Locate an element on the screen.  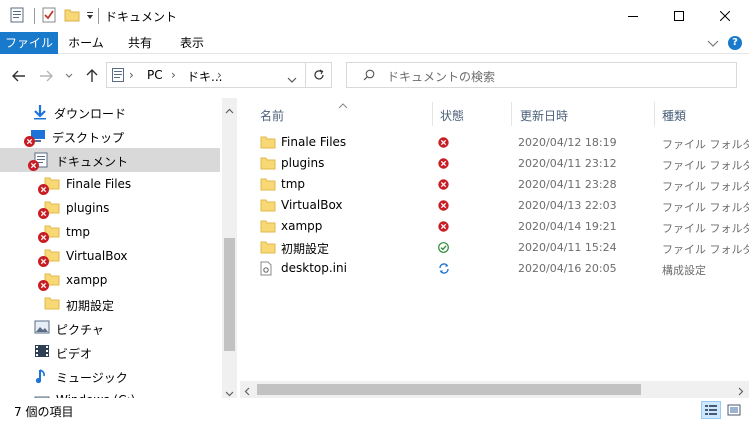
file-modified: 2020/04/12 18:19 is located at coordinates (567, 142).